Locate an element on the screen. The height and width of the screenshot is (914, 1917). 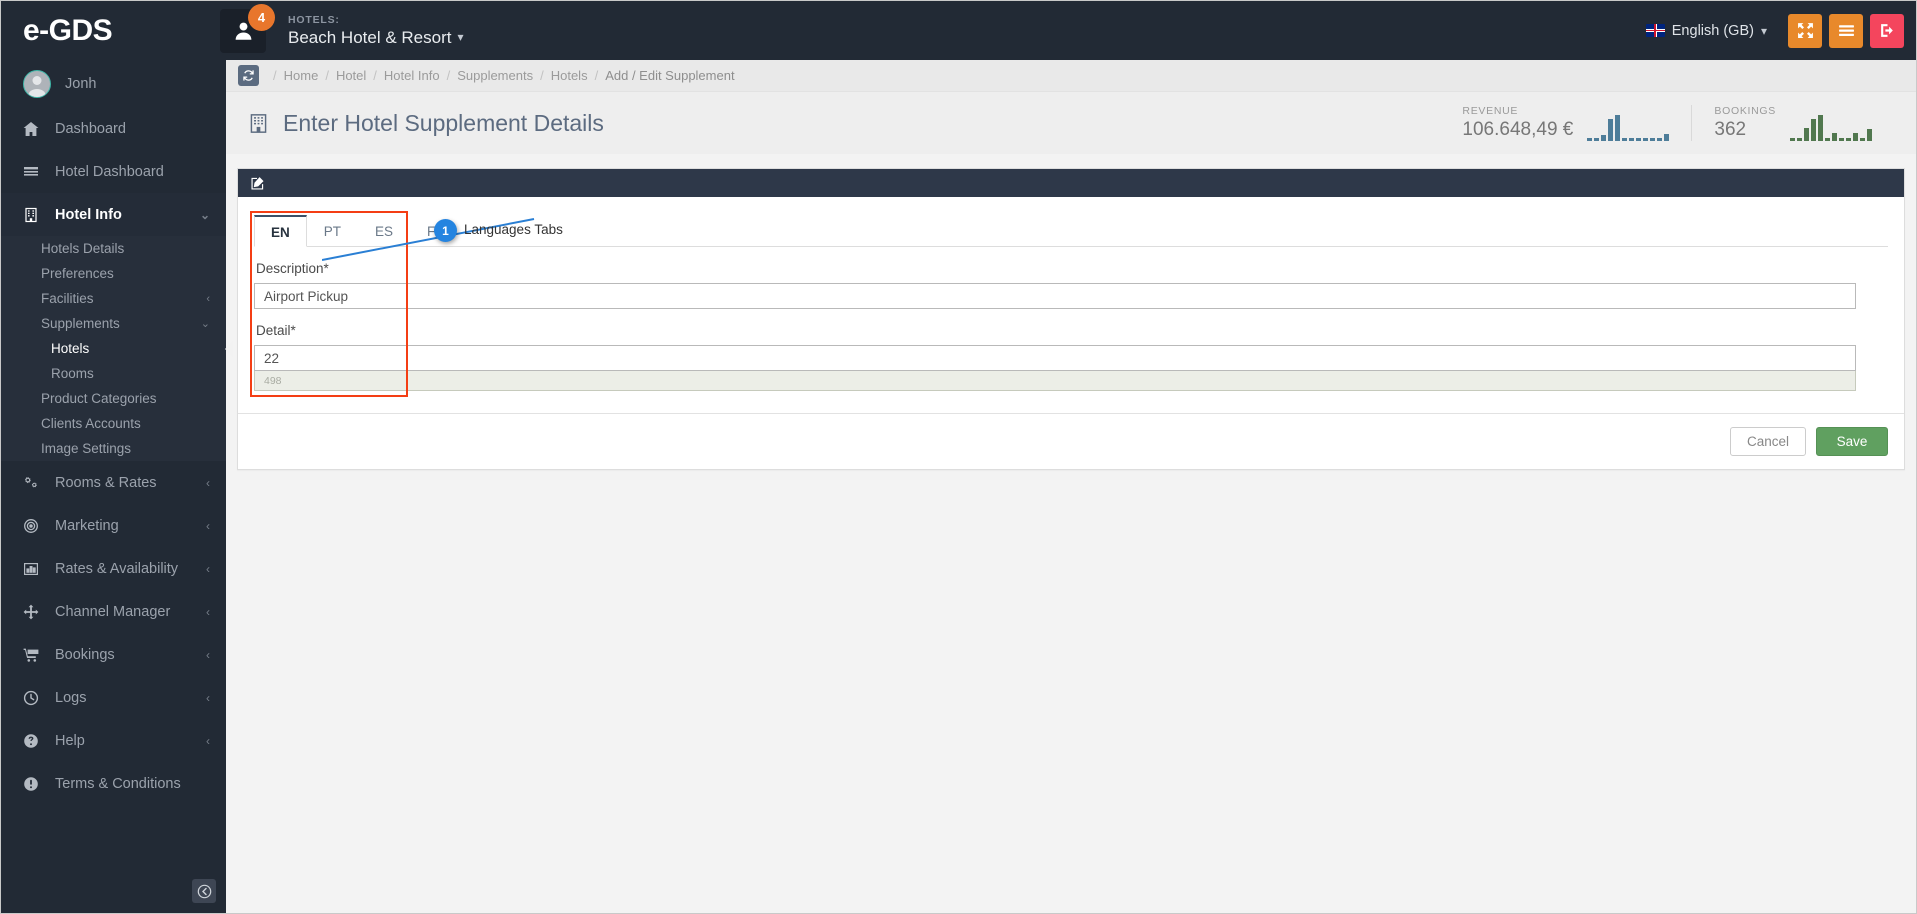
sidebar-item-preferences: Preferences is located at coordinates (113, 273).